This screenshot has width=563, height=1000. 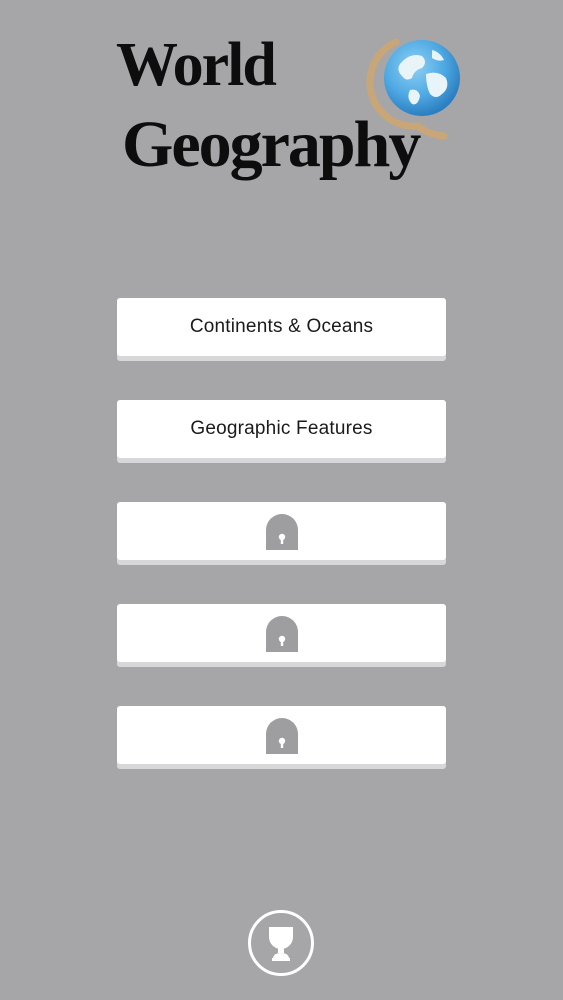 What do you see at coordinates (413, 89) in the screenshot?
I see `globe-icon` at bounding box center [413, 89].